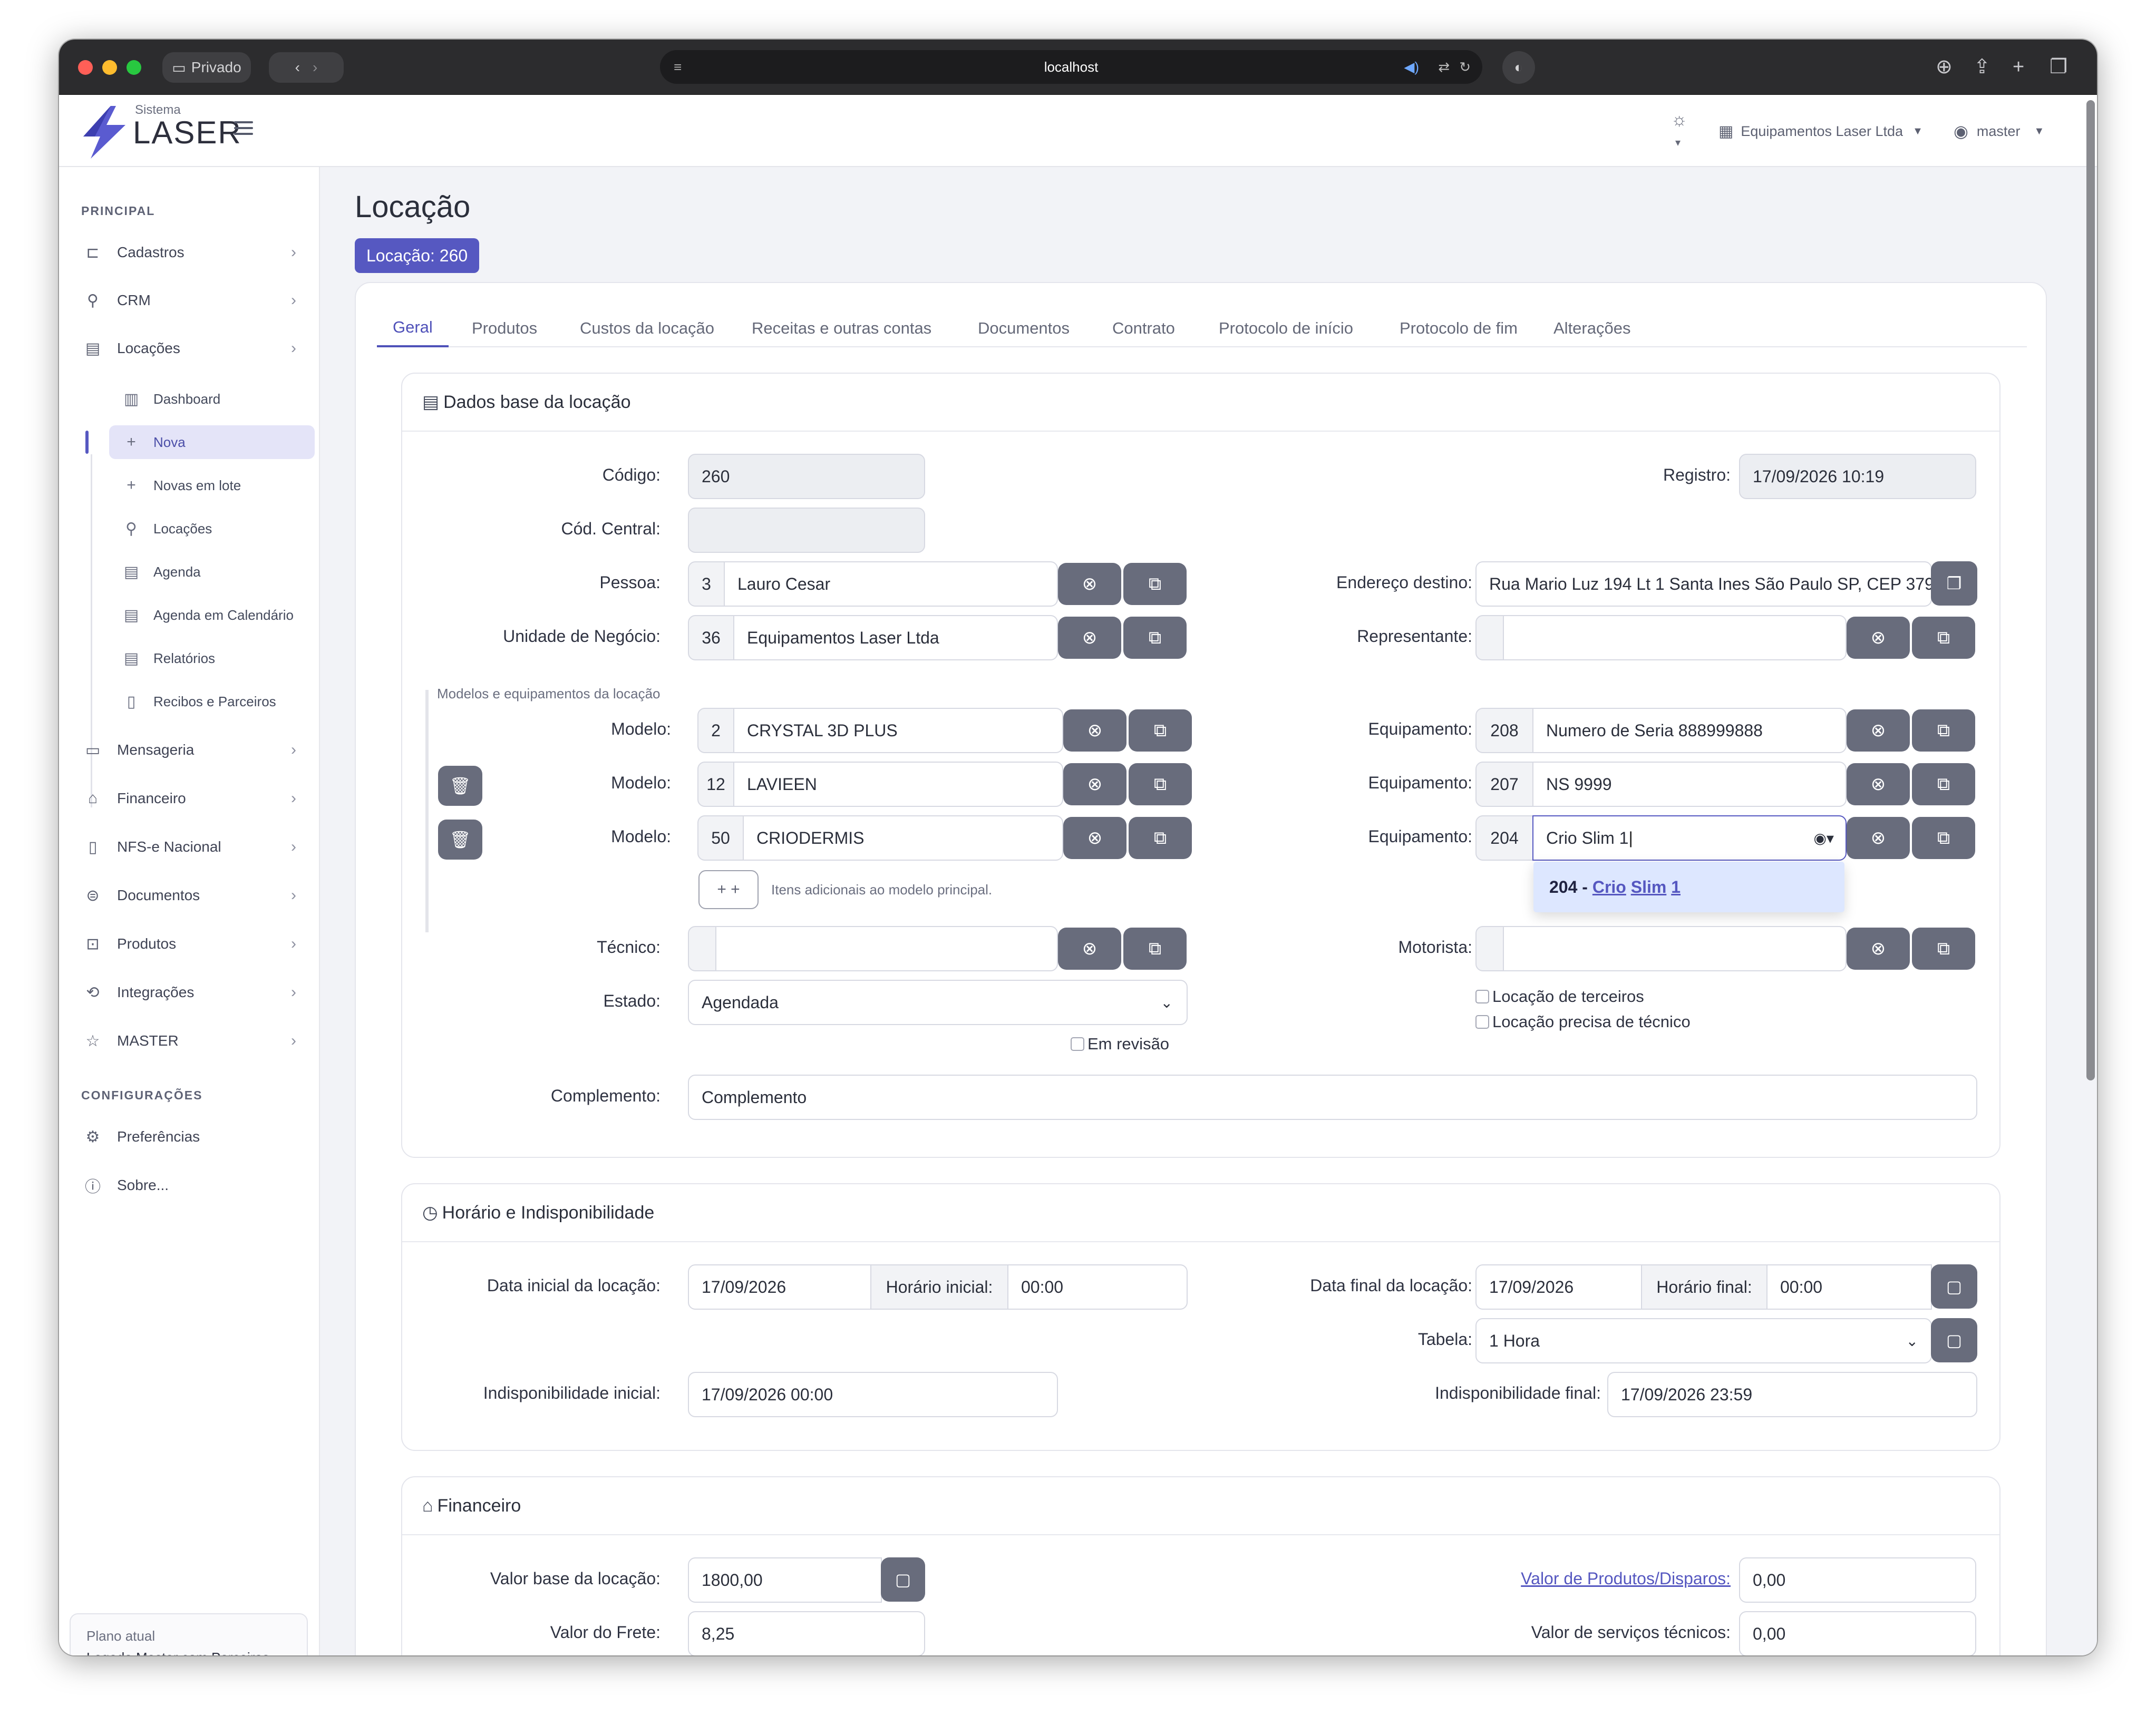 This screenshot has width=2156, height=1735. What do you see at coordinates (842, 328) in the screenshot?
I see `tab-receitas: Receitas e outras contas` at bounding box center [842, 328].